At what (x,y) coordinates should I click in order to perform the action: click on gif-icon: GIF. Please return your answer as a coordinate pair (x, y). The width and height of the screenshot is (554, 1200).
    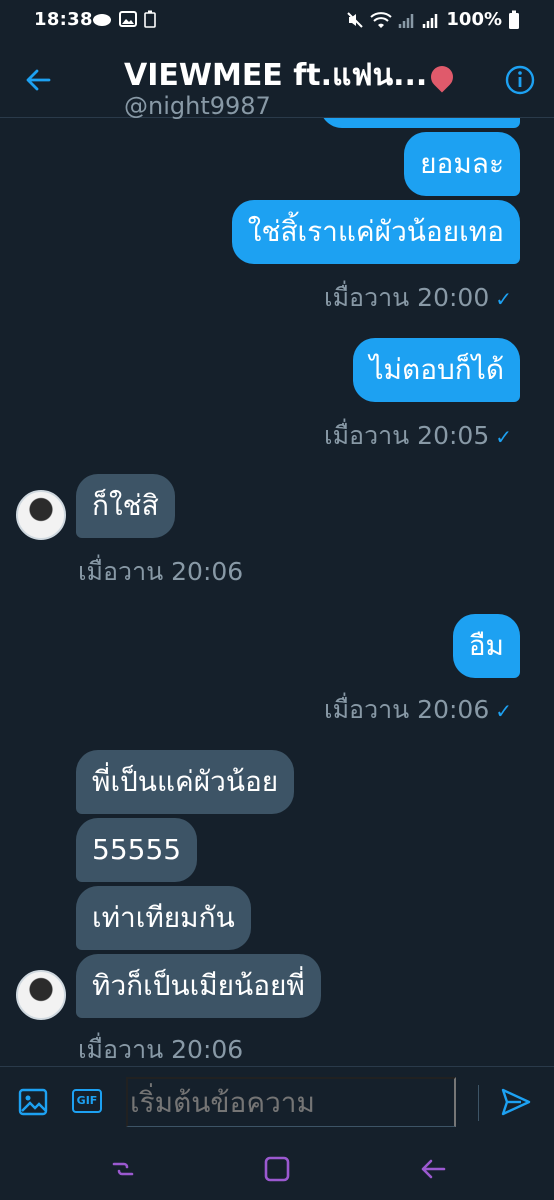
    Looking at the image, I should click on (87, 1100).